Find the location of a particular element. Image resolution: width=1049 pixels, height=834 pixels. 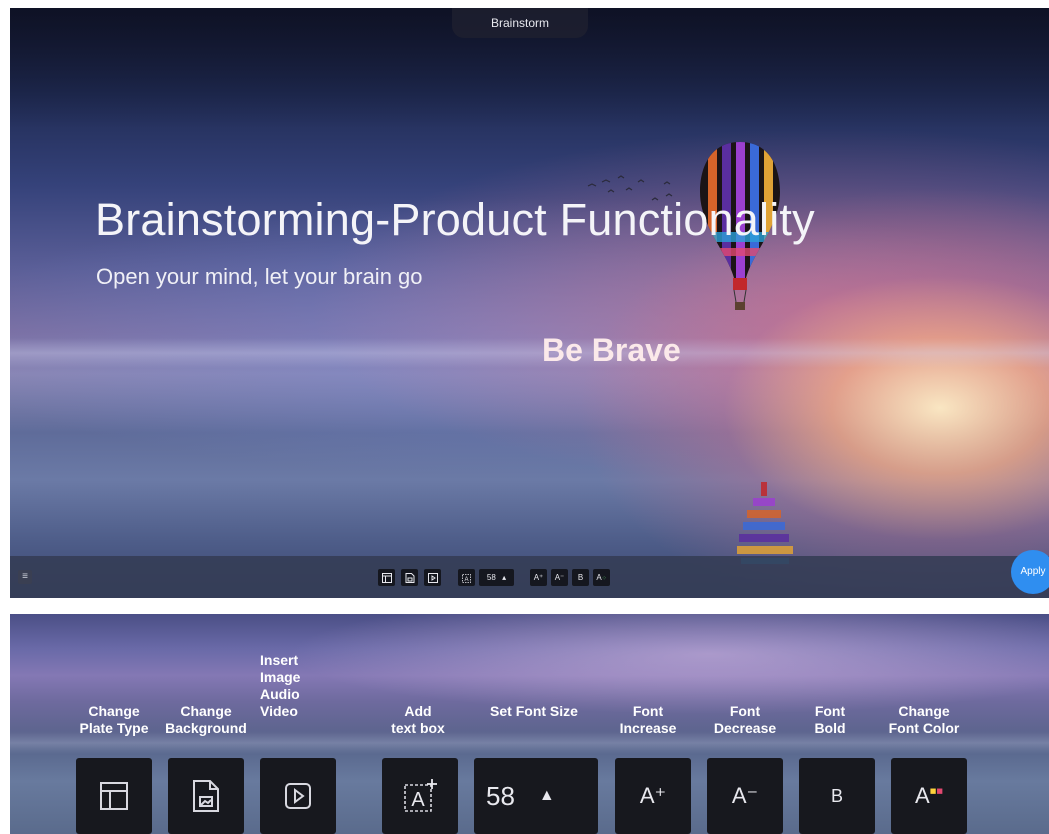

font-increase-button-large: A⁺ is located at coordinates (653, 796).